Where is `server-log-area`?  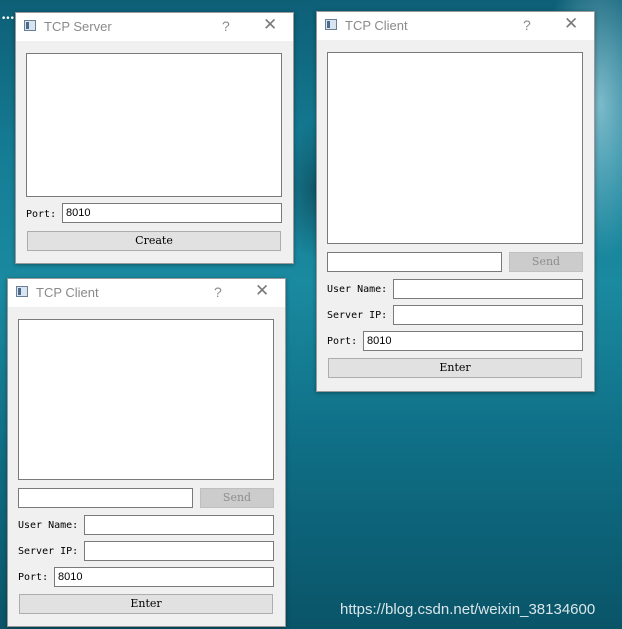 server-log-area is located at coordinates (154, 125).